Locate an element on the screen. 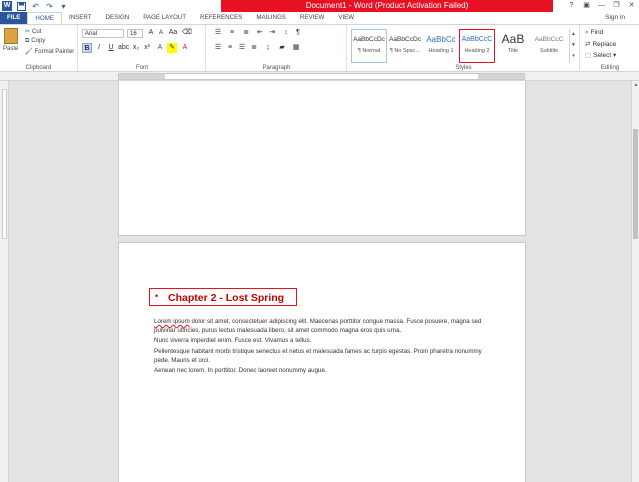  tab-page-layout: PAGE LAYOUT is located at coordinates (164, 18).